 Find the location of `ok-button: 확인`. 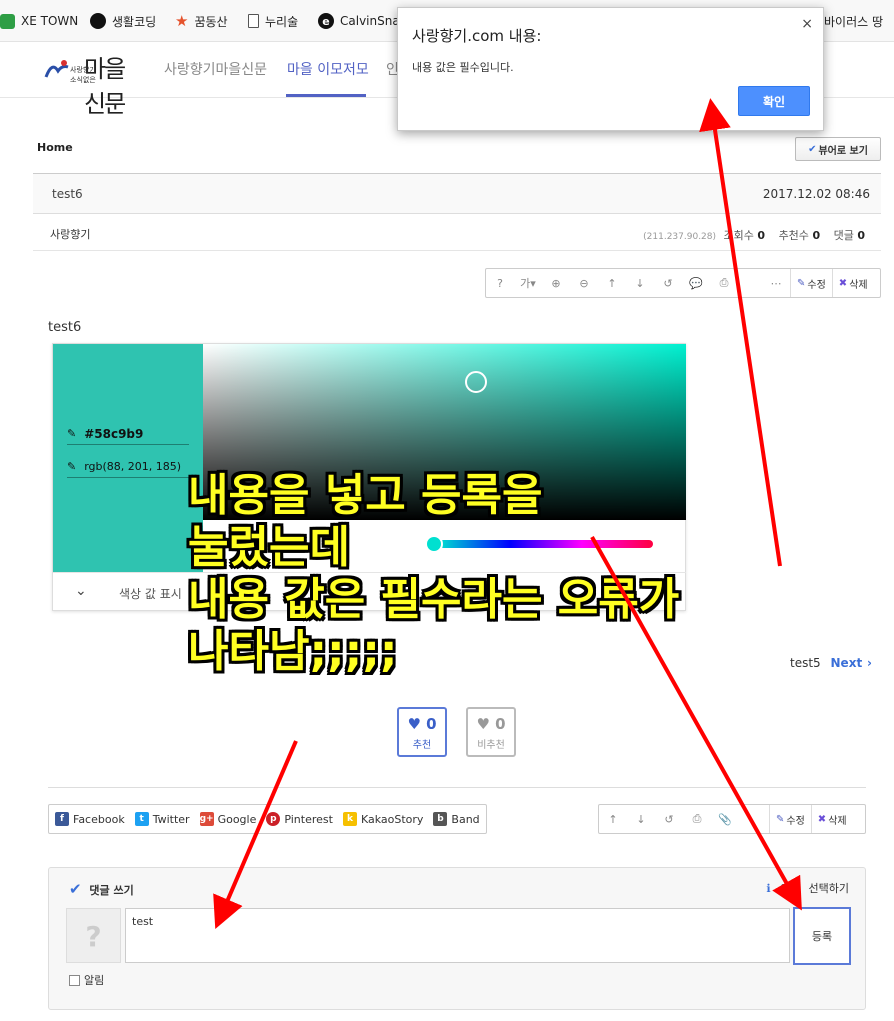

ok-button: 확인 is located at coordinates (774, 101).